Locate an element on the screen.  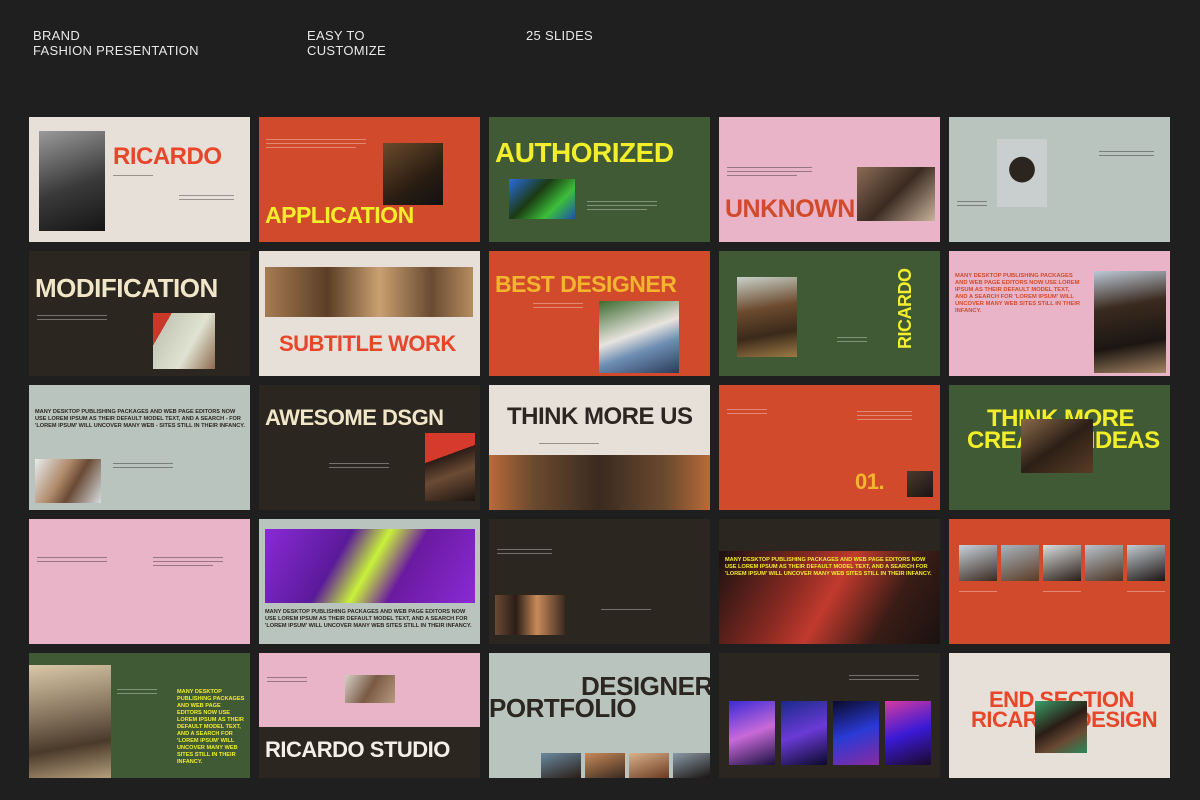
easy-line-1: EASY TO is located at coordinates (336, 35).